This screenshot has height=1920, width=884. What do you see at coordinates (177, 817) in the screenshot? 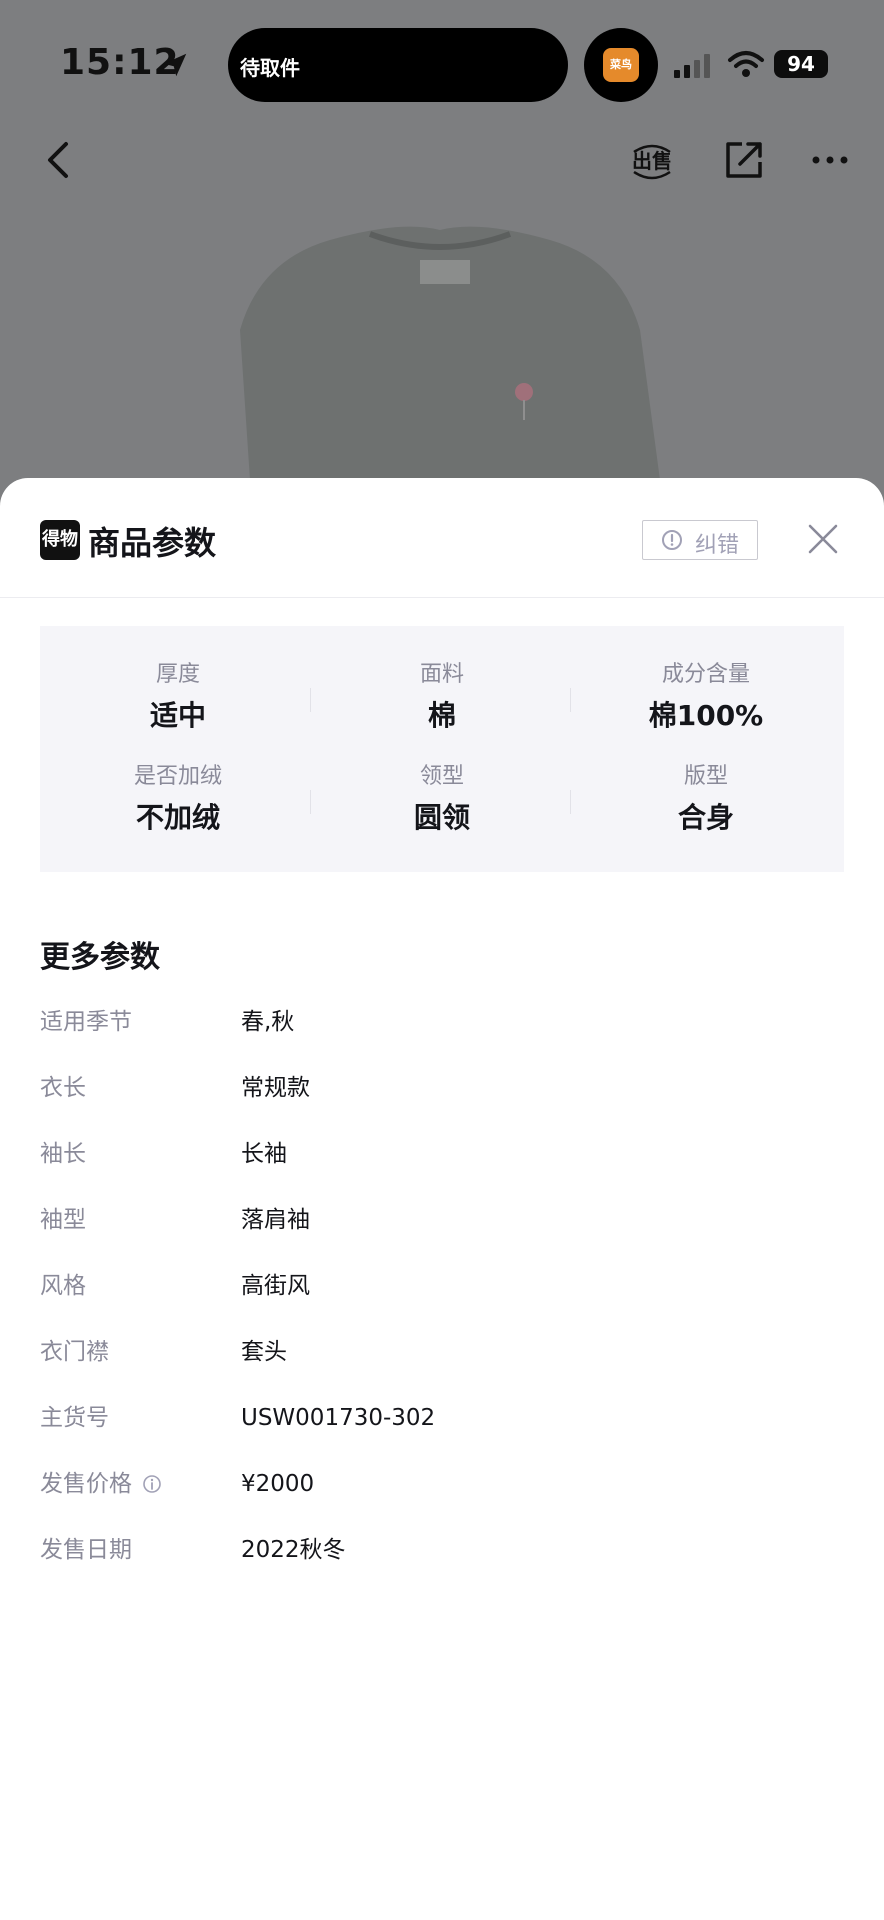
I see `key-param-value: 不加绒` at bounding box center [177, 817].